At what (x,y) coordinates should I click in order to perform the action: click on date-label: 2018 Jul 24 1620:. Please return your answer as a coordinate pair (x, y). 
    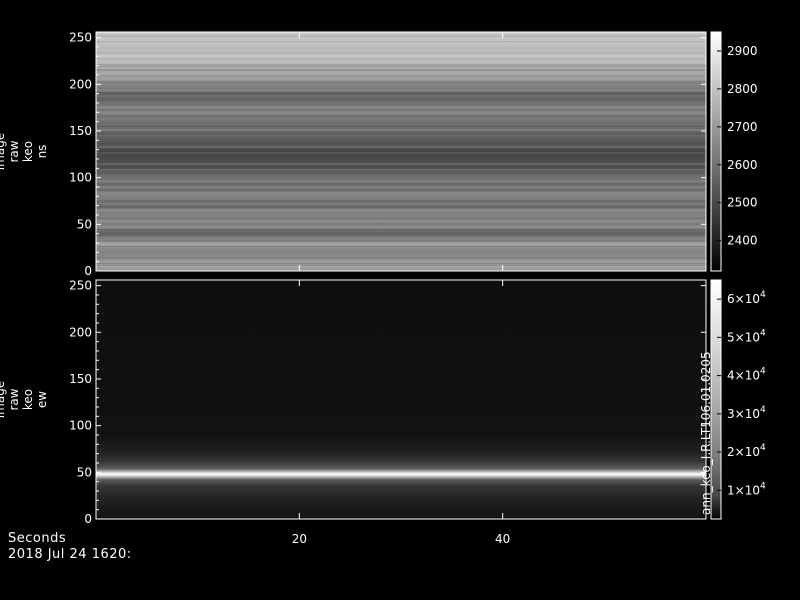
    Looking at the image, I should click on (70, 554).